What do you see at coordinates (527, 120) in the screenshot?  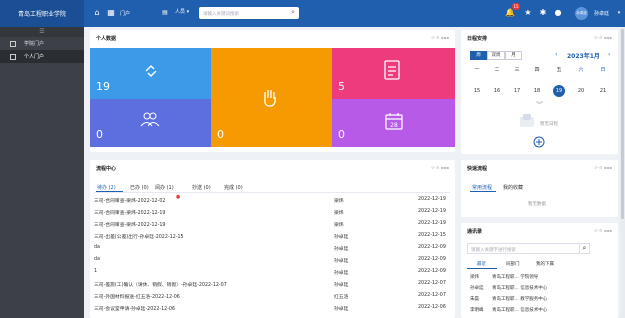 I see `empty-schedule-icon` at bounding box center [527, 120].